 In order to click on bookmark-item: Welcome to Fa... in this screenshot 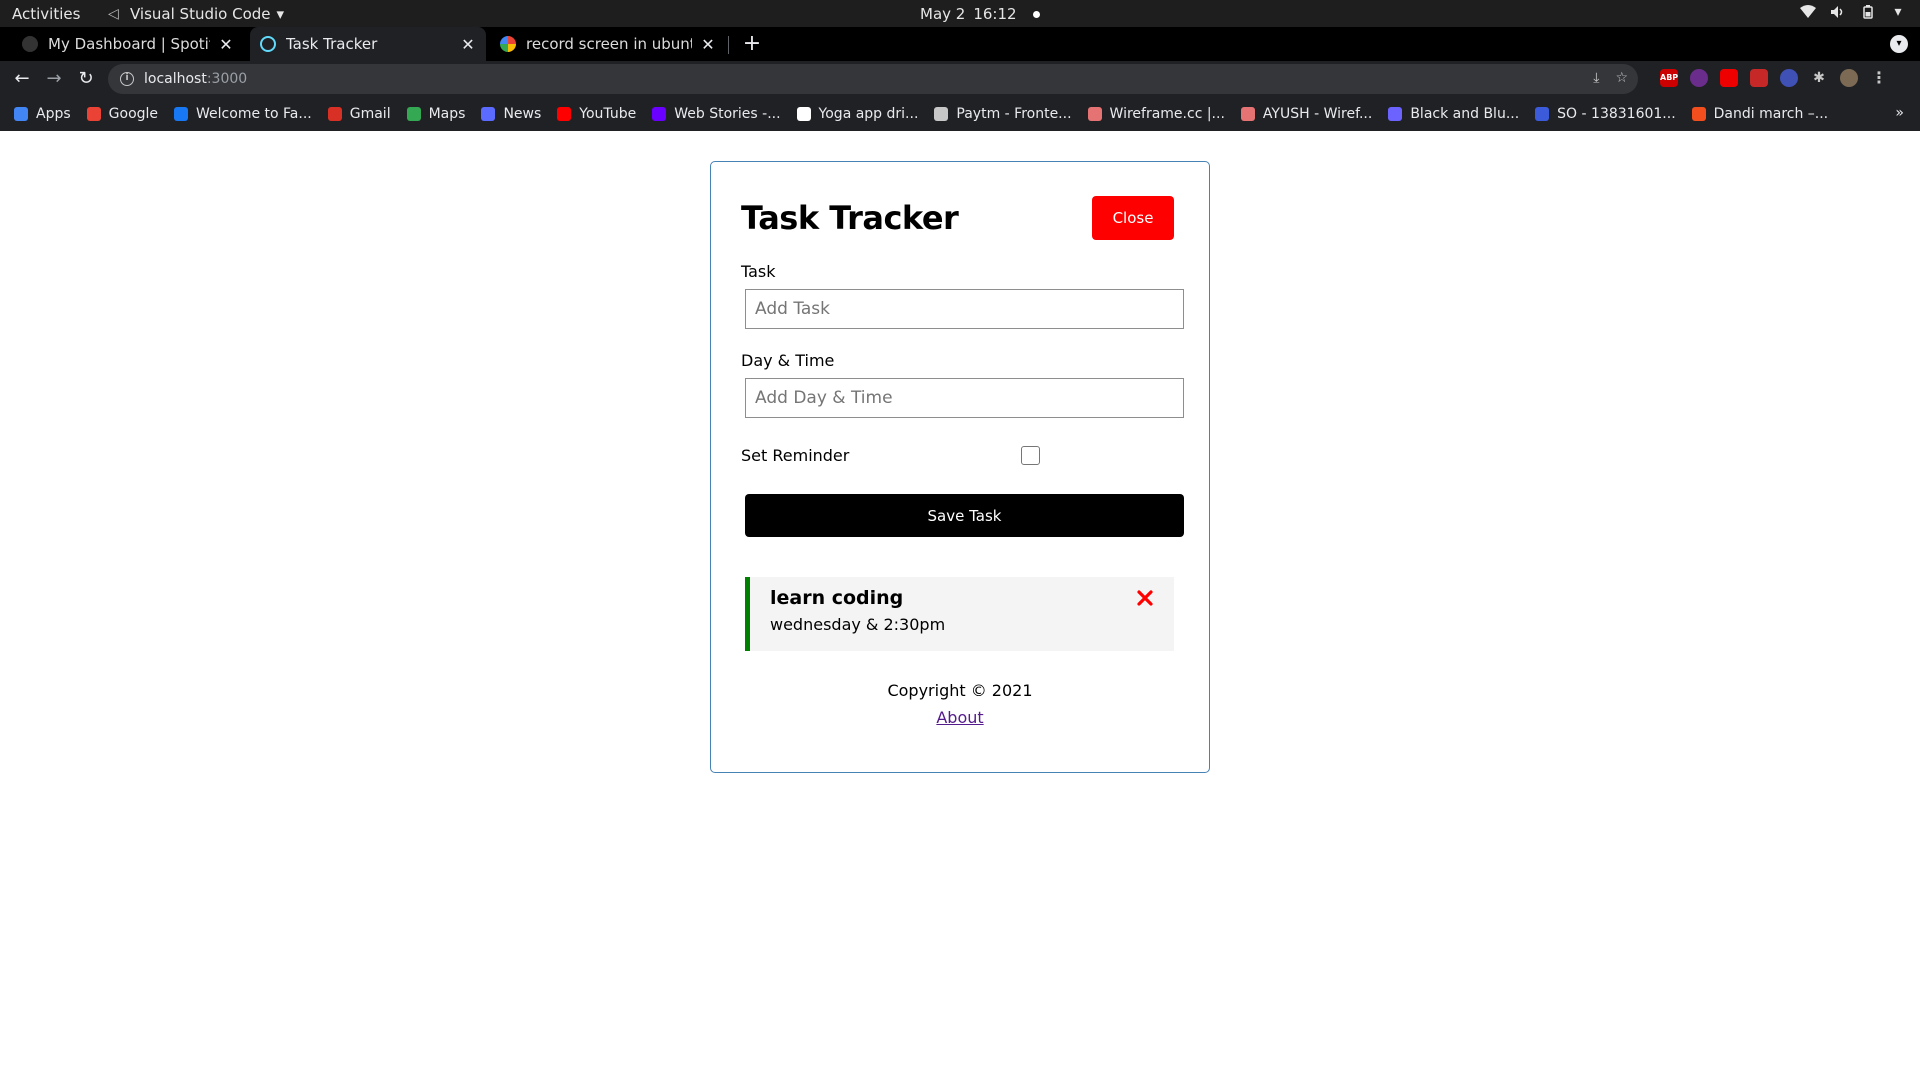, I will do `click(243, 114)`.